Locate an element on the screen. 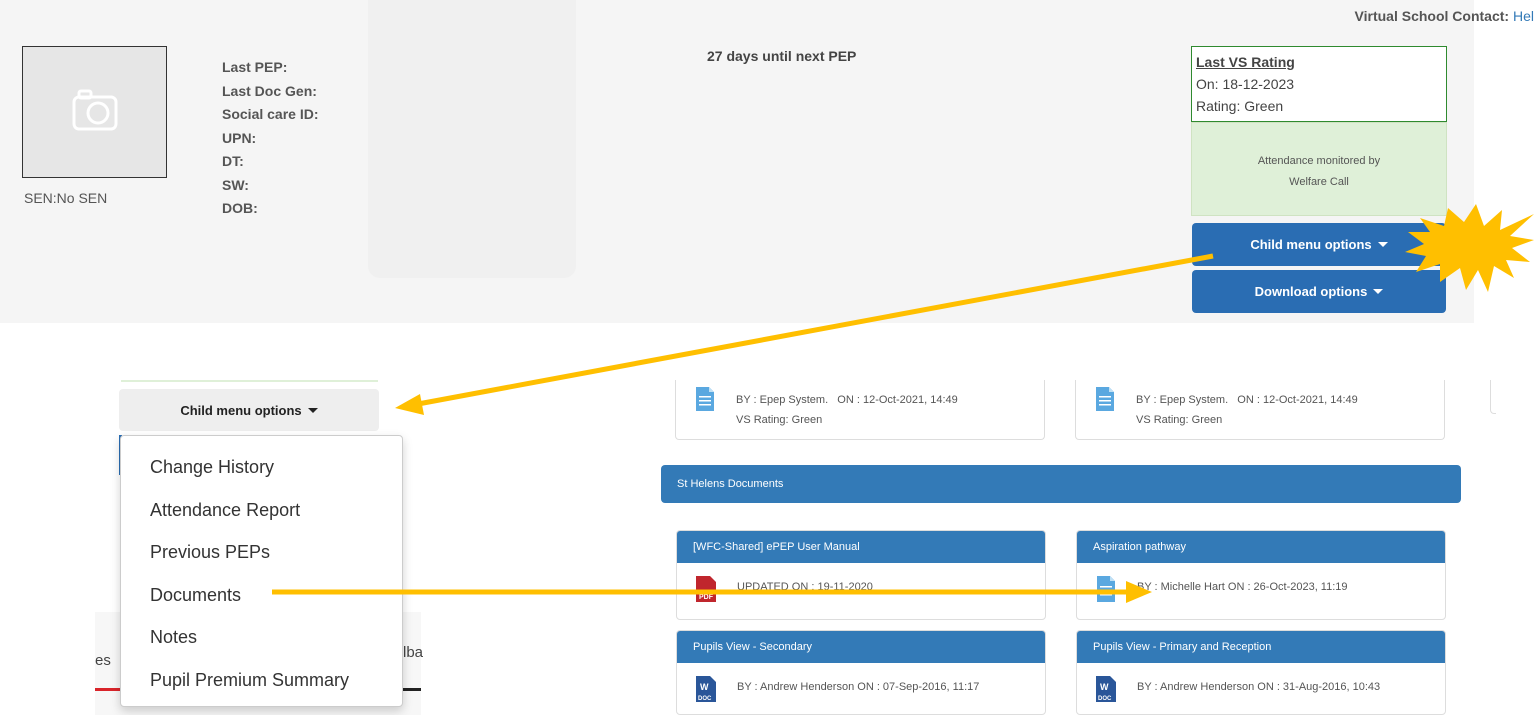  arrow-to-documents is located at coordinates (712, 592).